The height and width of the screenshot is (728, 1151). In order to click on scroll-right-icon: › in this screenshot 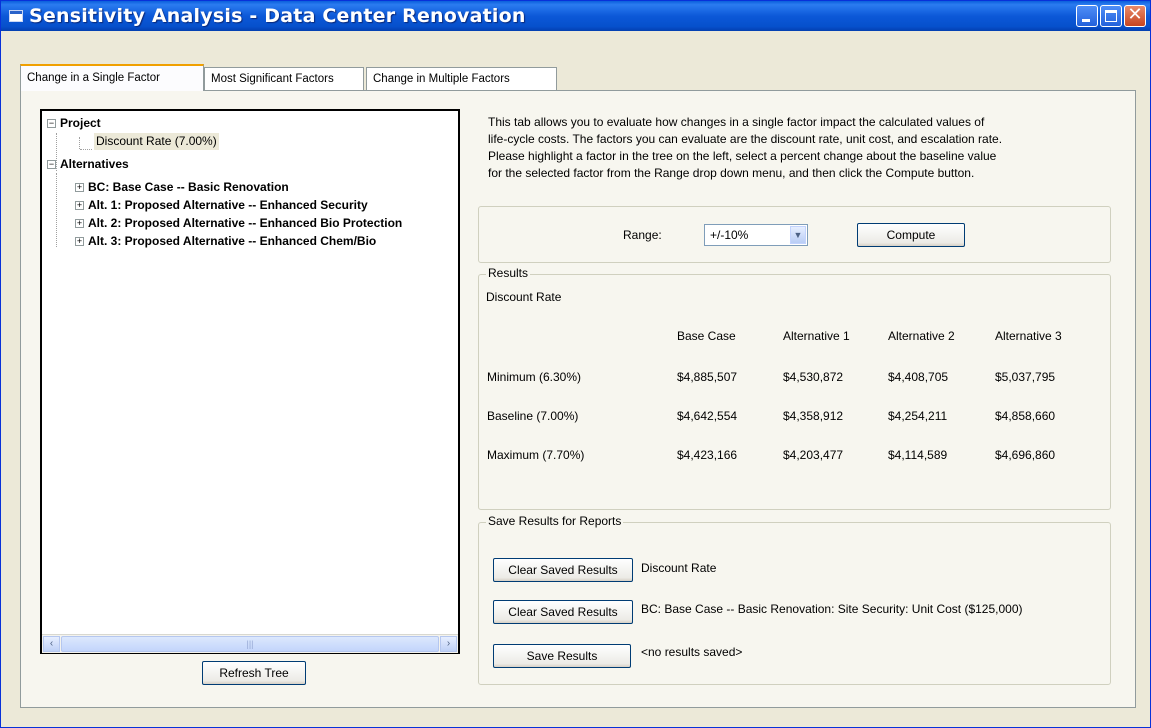, I will do `click(448, 644)`.